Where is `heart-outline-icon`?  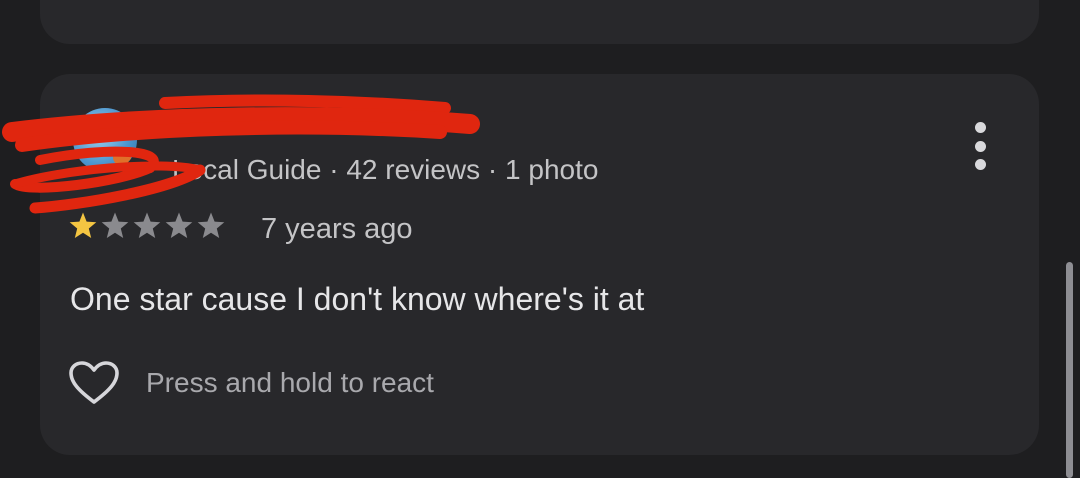 heart-outline-icon is located at coordinates (94, 382).